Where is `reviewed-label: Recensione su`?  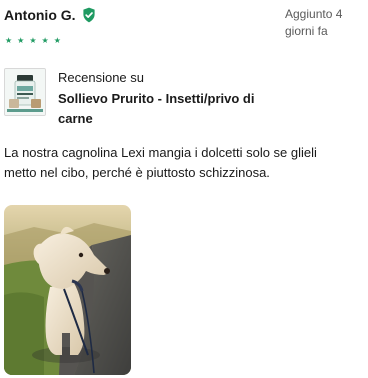 reviewed-label: Recensione su is located at coordinates (101, 77).